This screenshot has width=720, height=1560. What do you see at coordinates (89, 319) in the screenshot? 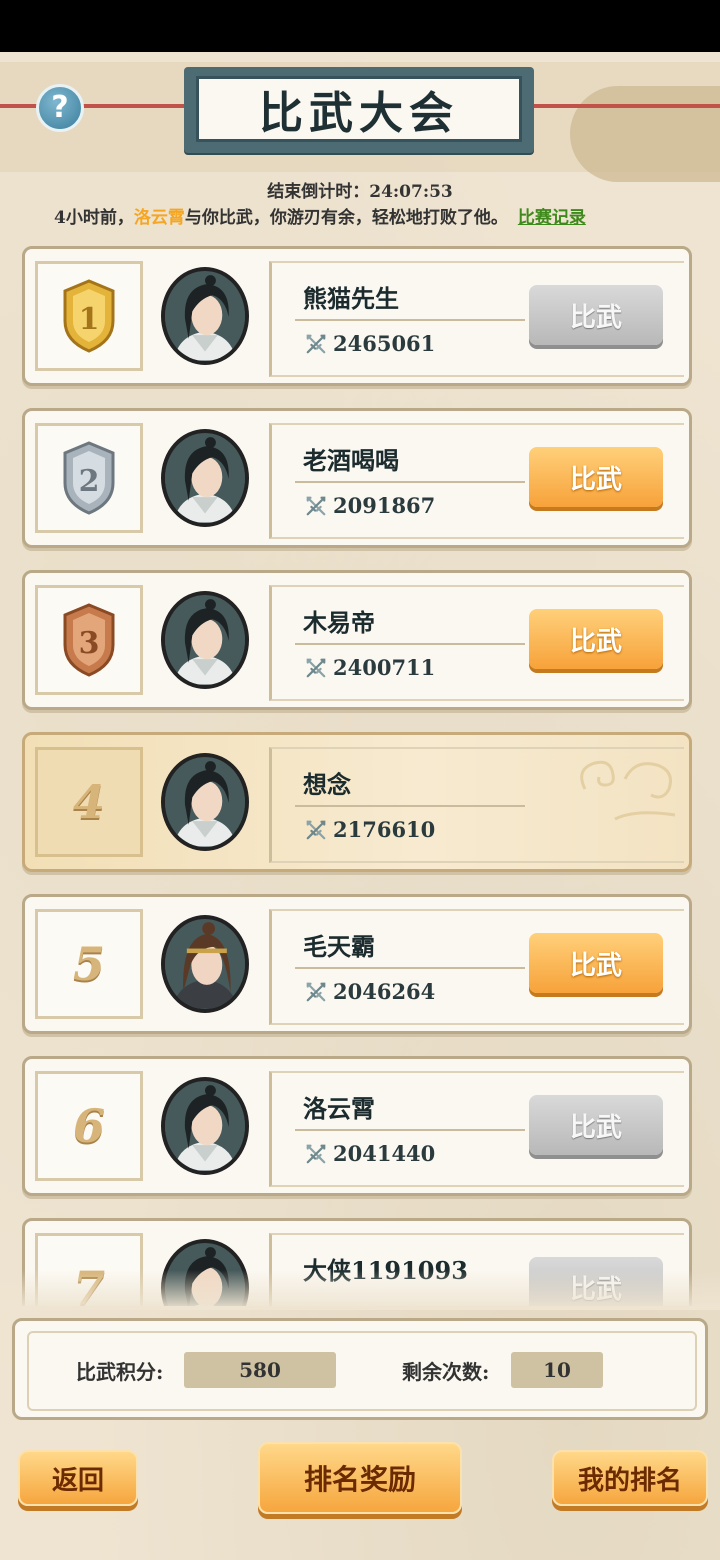
I see `medal-rank: 1` at bounding box center [89, 319].